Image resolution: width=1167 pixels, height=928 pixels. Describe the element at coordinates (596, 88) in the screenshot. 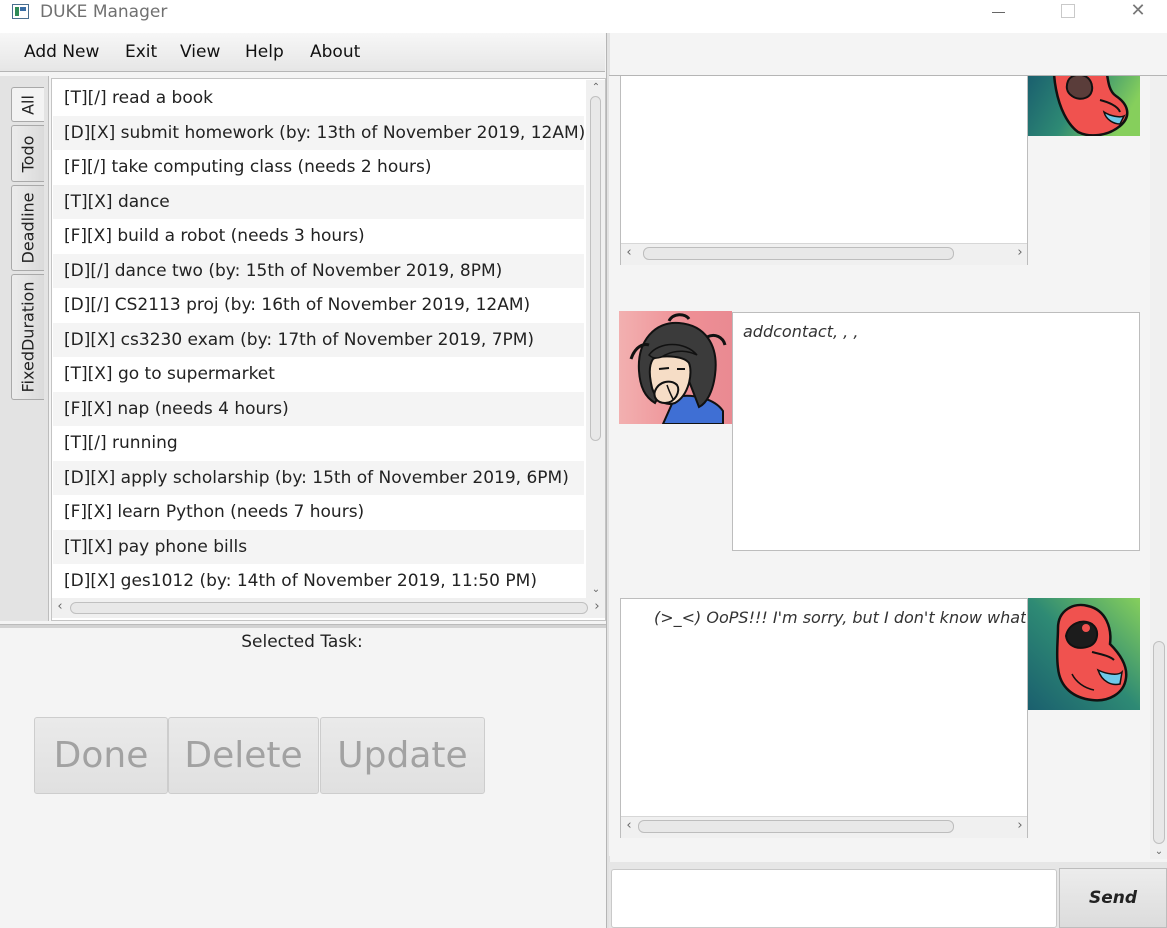

I see `scroll-up-icon: ⌃` at that location.